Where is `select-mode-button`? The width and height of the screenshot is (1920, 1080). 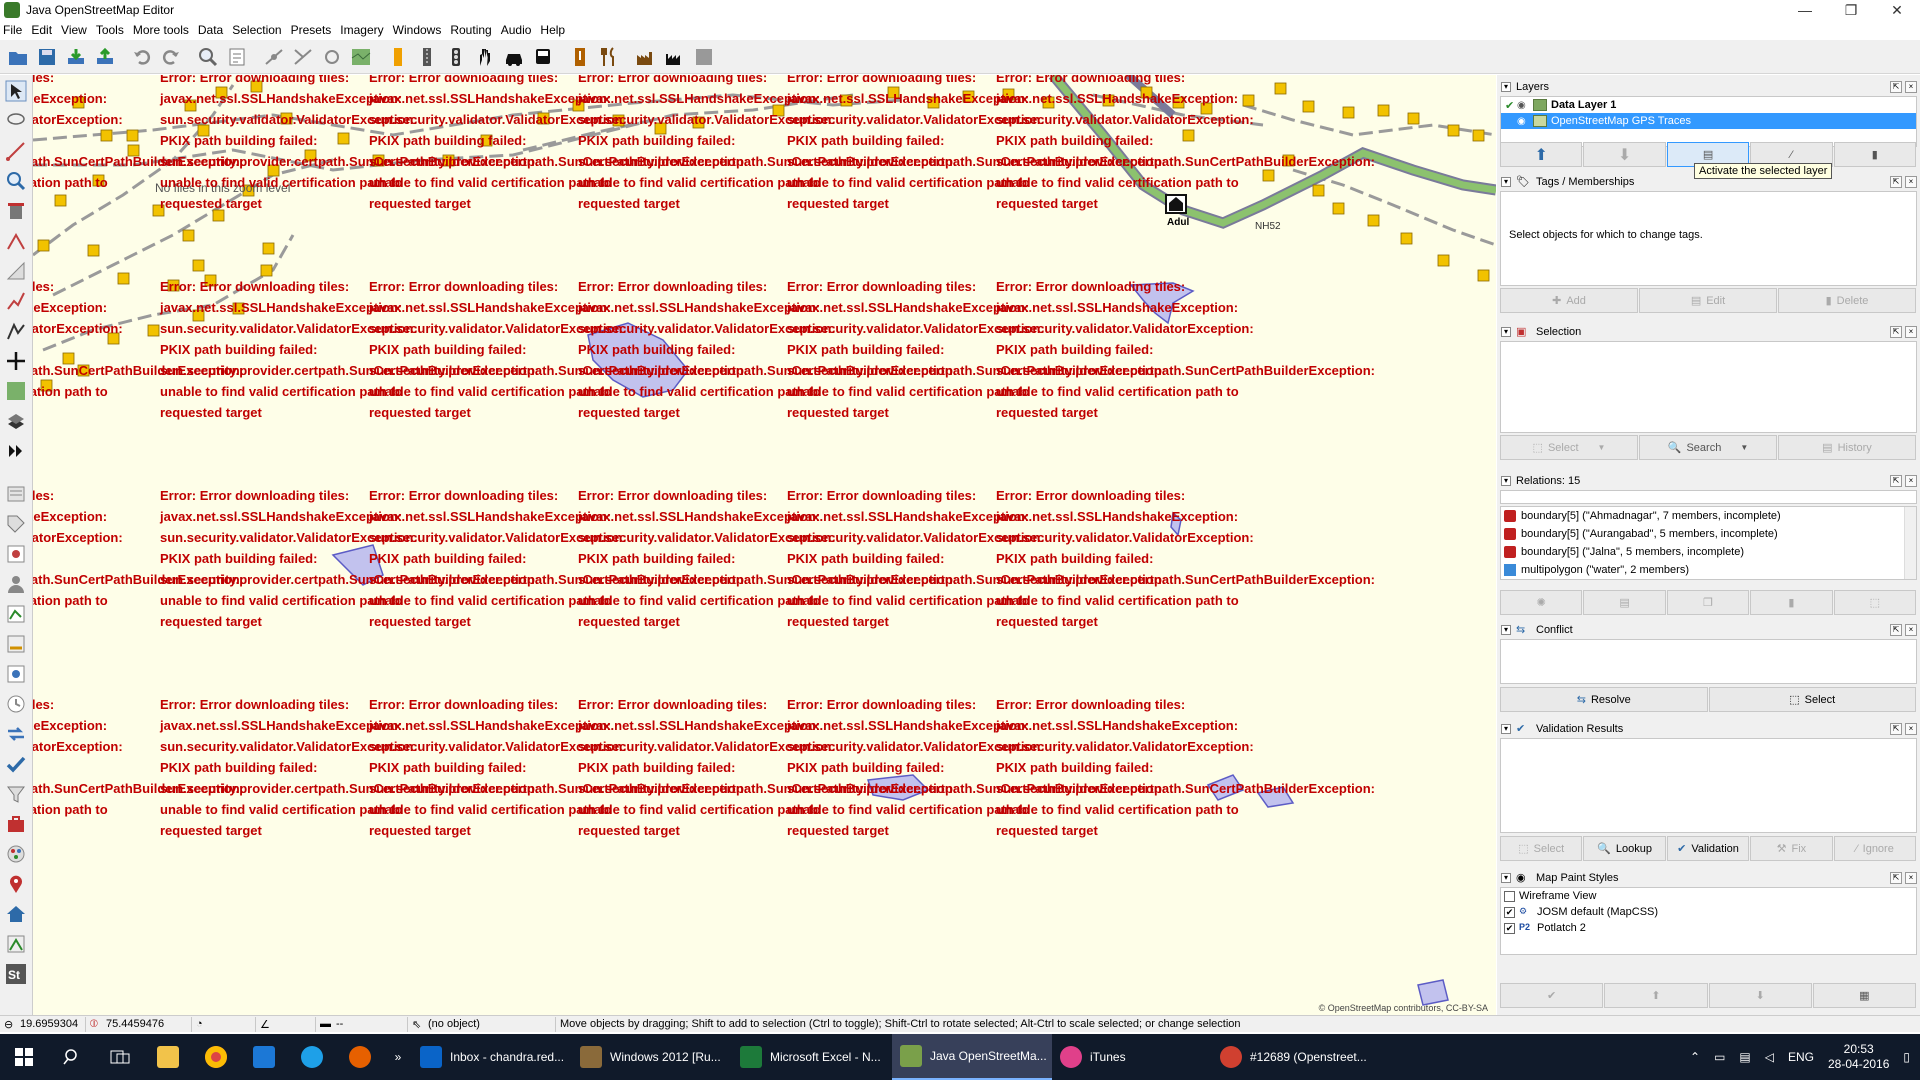 select-mode-button is located at coordinates (16, 90).